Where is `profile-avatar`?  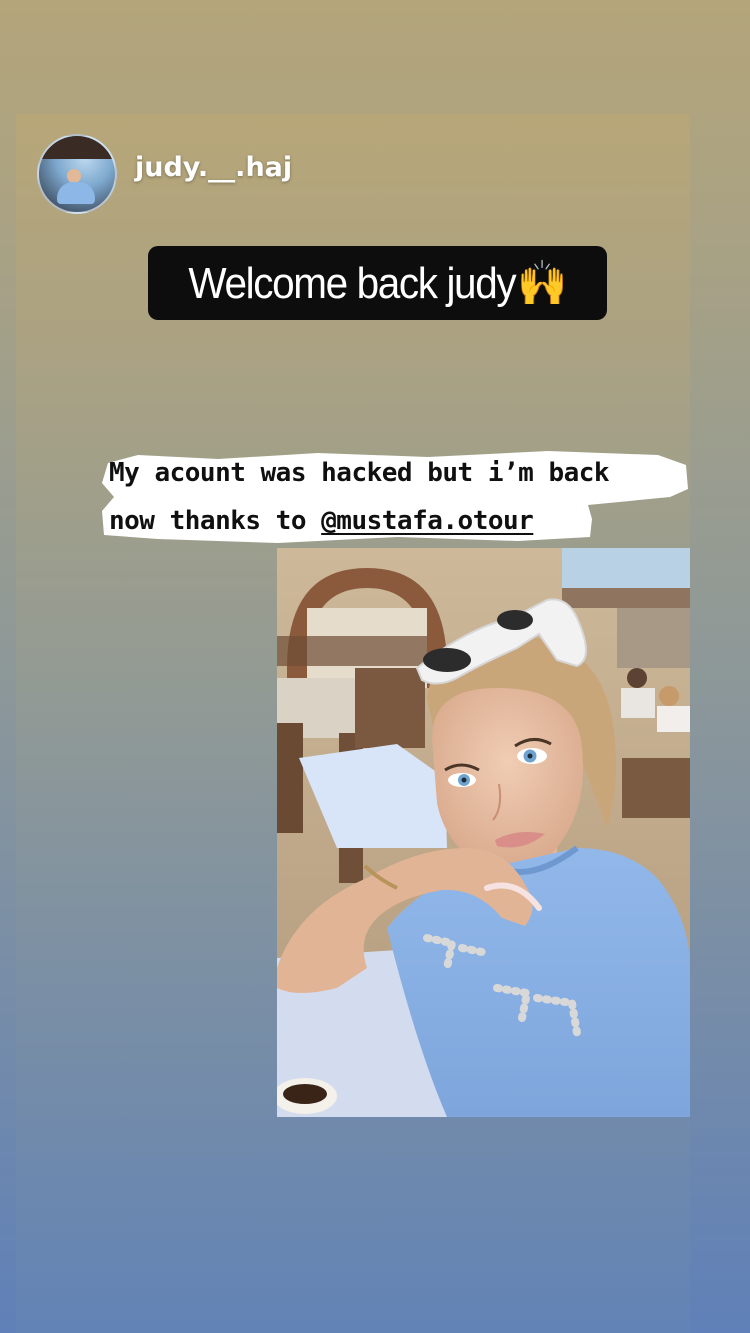
profile-avatar is located at coordinates (77, 174).